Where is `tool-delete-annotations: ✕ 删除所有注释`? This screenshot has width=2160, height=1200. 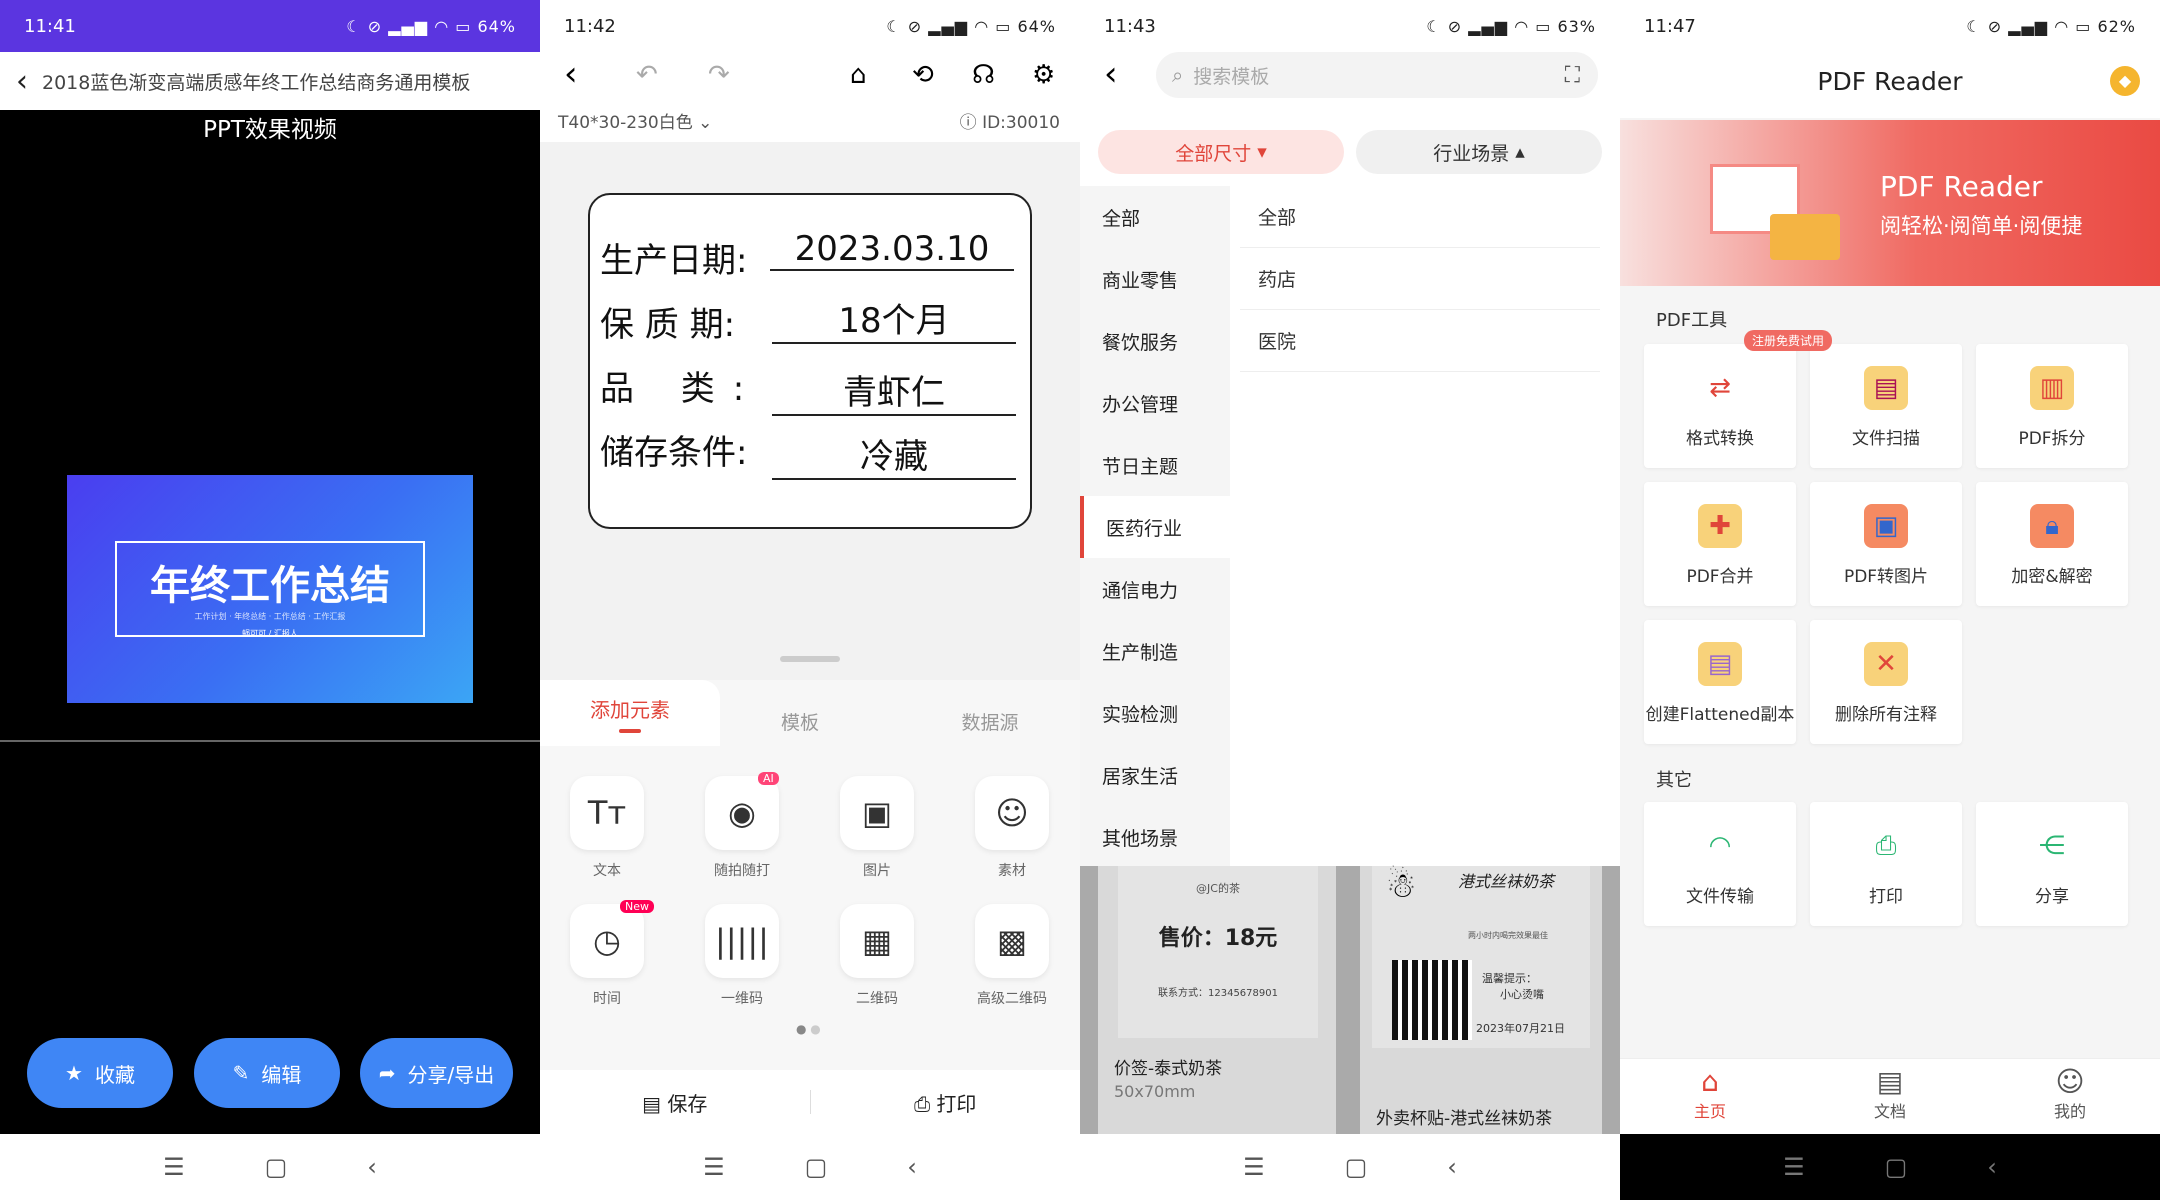
tool-delete-annotations: ✕ 删除所有注释 is located at coordinates (1886, 682).